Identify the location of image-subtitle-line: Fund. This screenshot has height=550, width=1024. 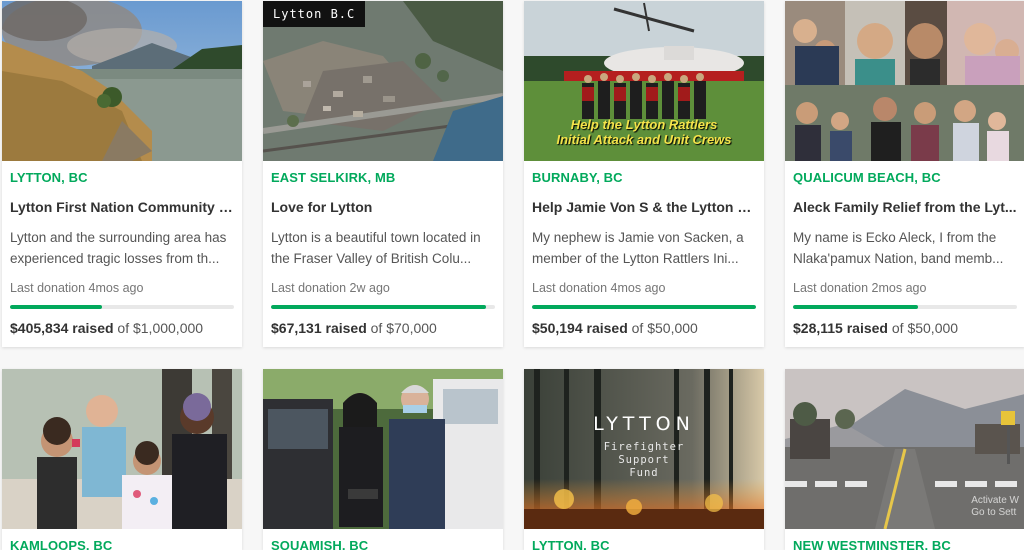
(644, 473).